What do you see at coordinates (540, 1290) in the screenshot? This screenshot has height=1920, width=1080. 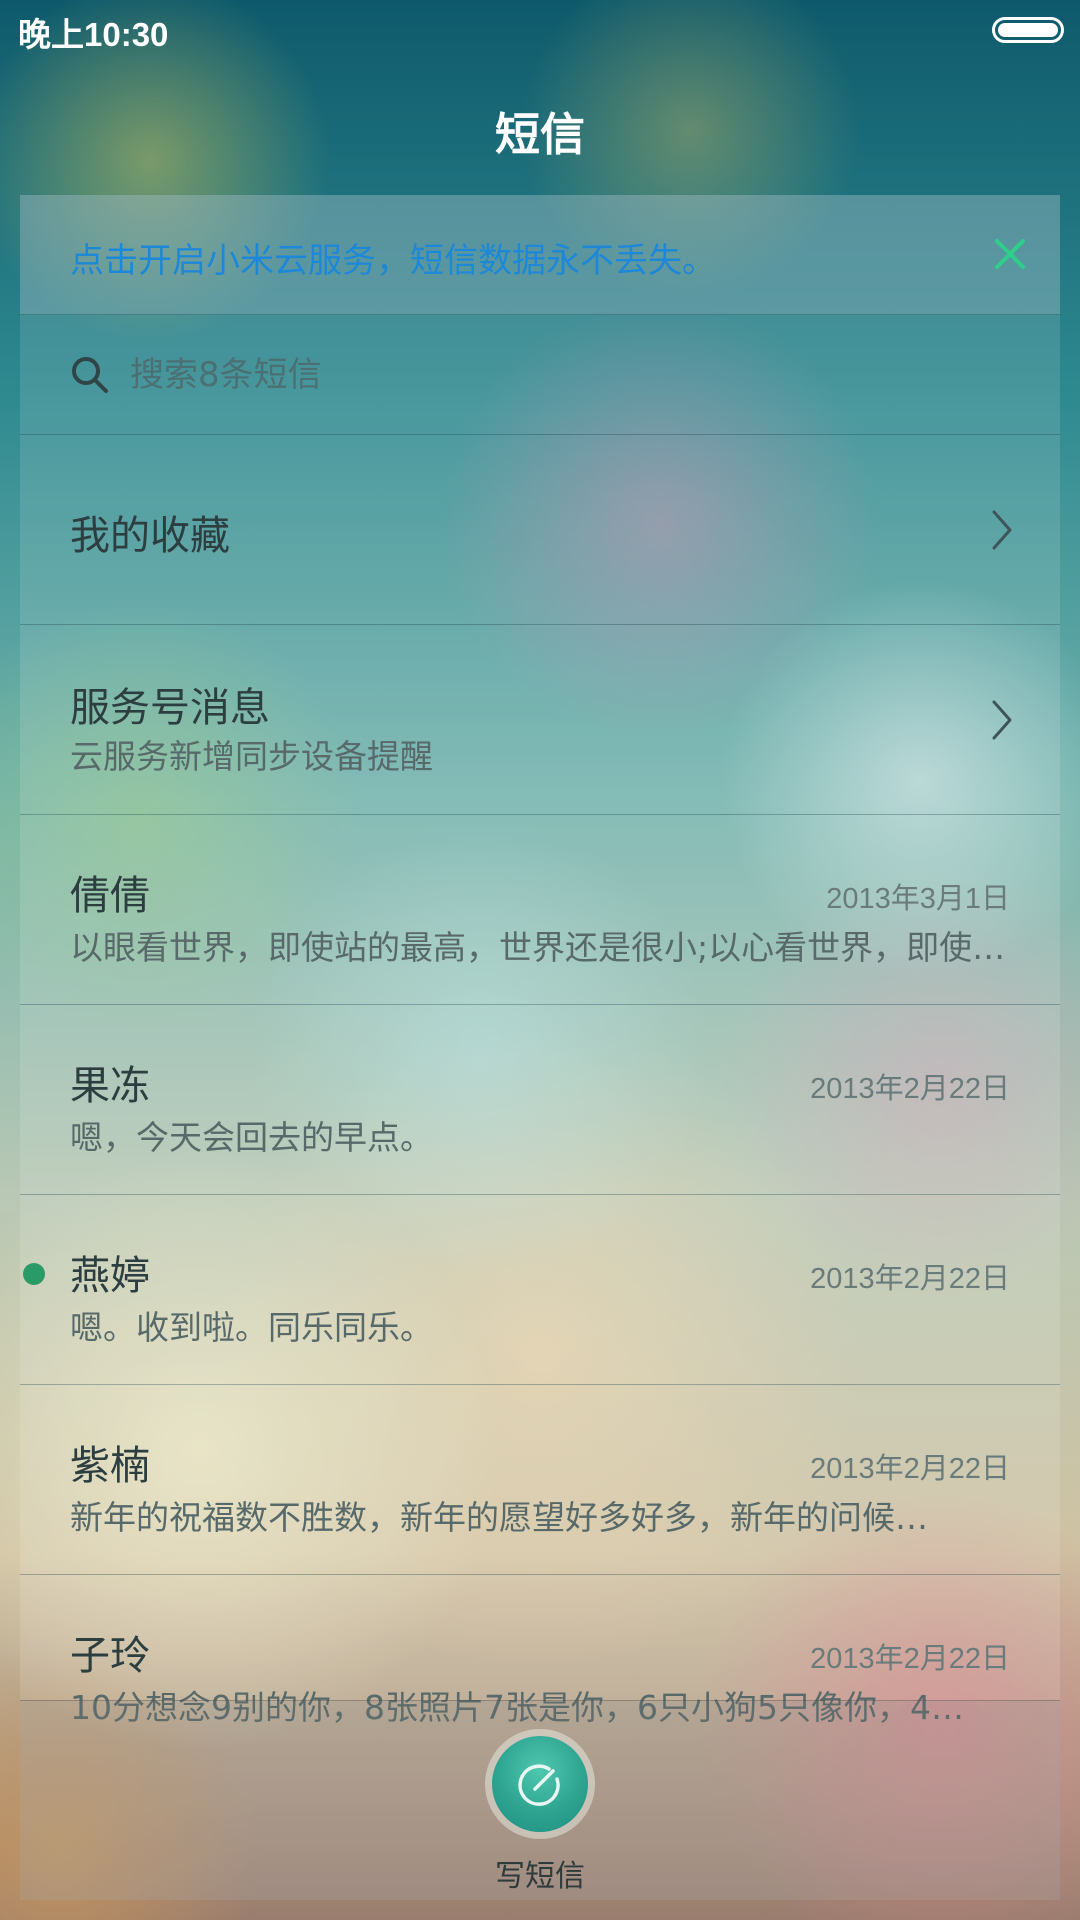 I see `conversation-item: 燕婷 2013年2月22日 嗯。收到啦。同乐同乐。` at bounding box center [540, 1290].